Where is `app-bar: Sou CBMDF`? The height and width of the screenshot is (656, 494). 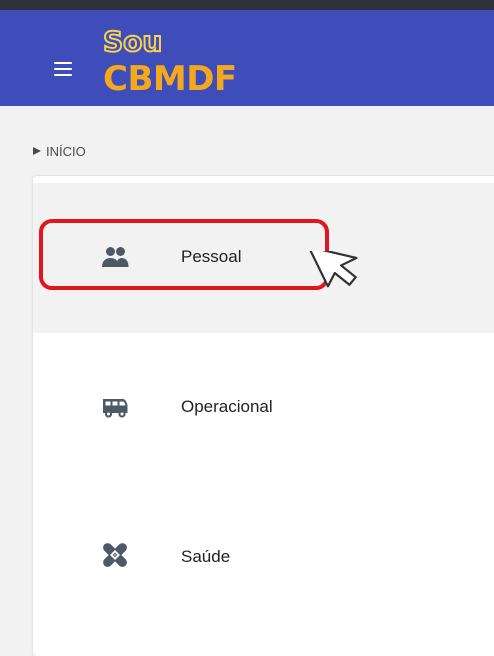
app-bar: Sou CBMDF is located at coordinates (247, 58).